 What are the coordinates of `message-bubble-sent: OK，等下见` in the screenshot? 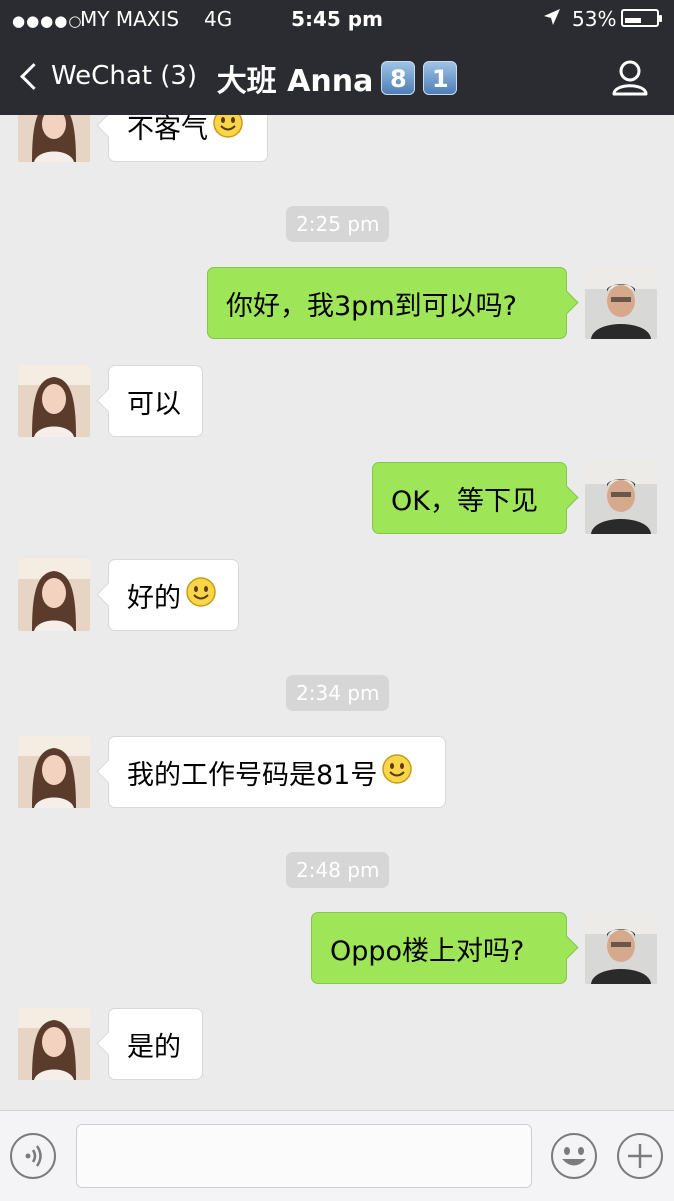 It's located at (469, 498).